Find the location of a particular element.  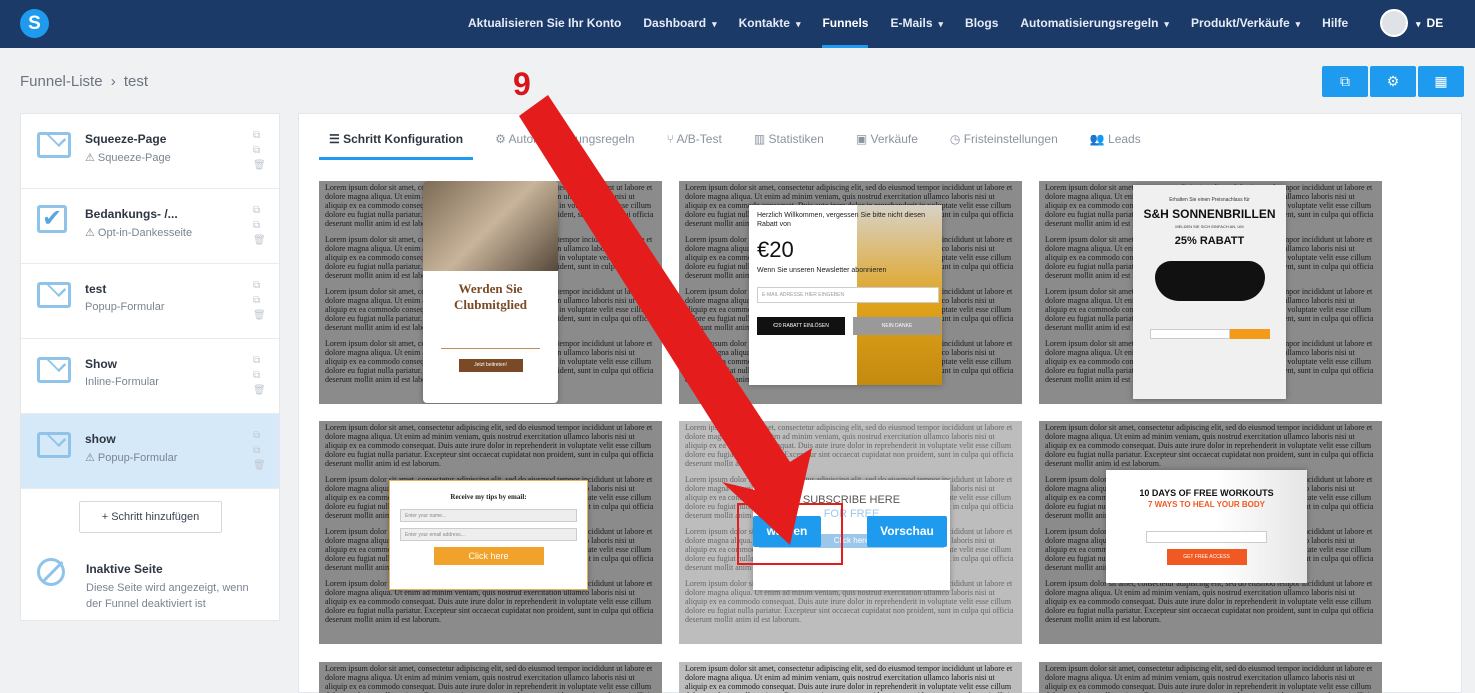

preview-template-button: Vorschau is located at coordinates (907, 531).